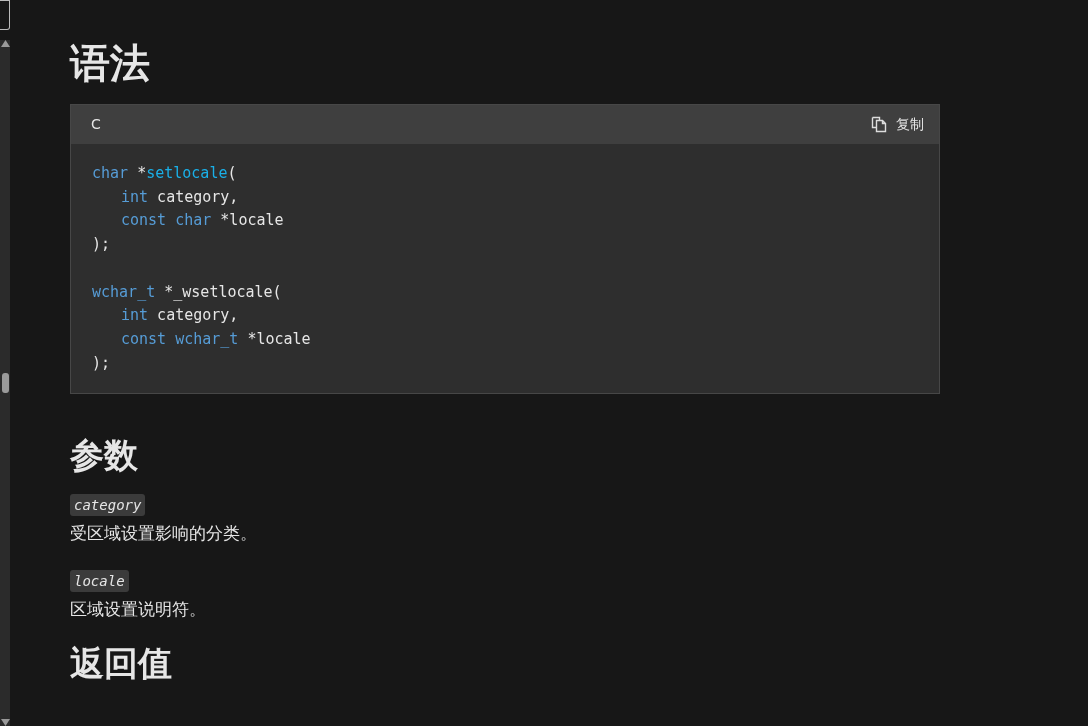 The height and width of the screenshot is (726, 1088). I want to click on code-line: const wchar_t *locale, so click(216, 339).